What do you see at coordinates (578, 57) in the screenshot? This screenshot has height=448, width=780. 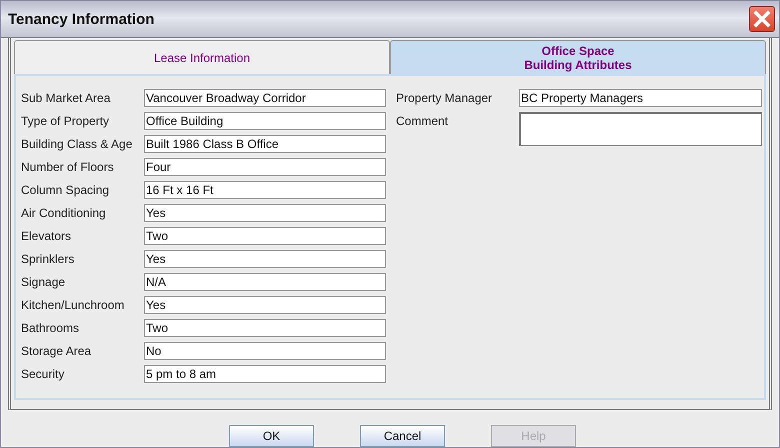 I see `tab: Office Space Building Attributes` at bounding box center [578, 57].